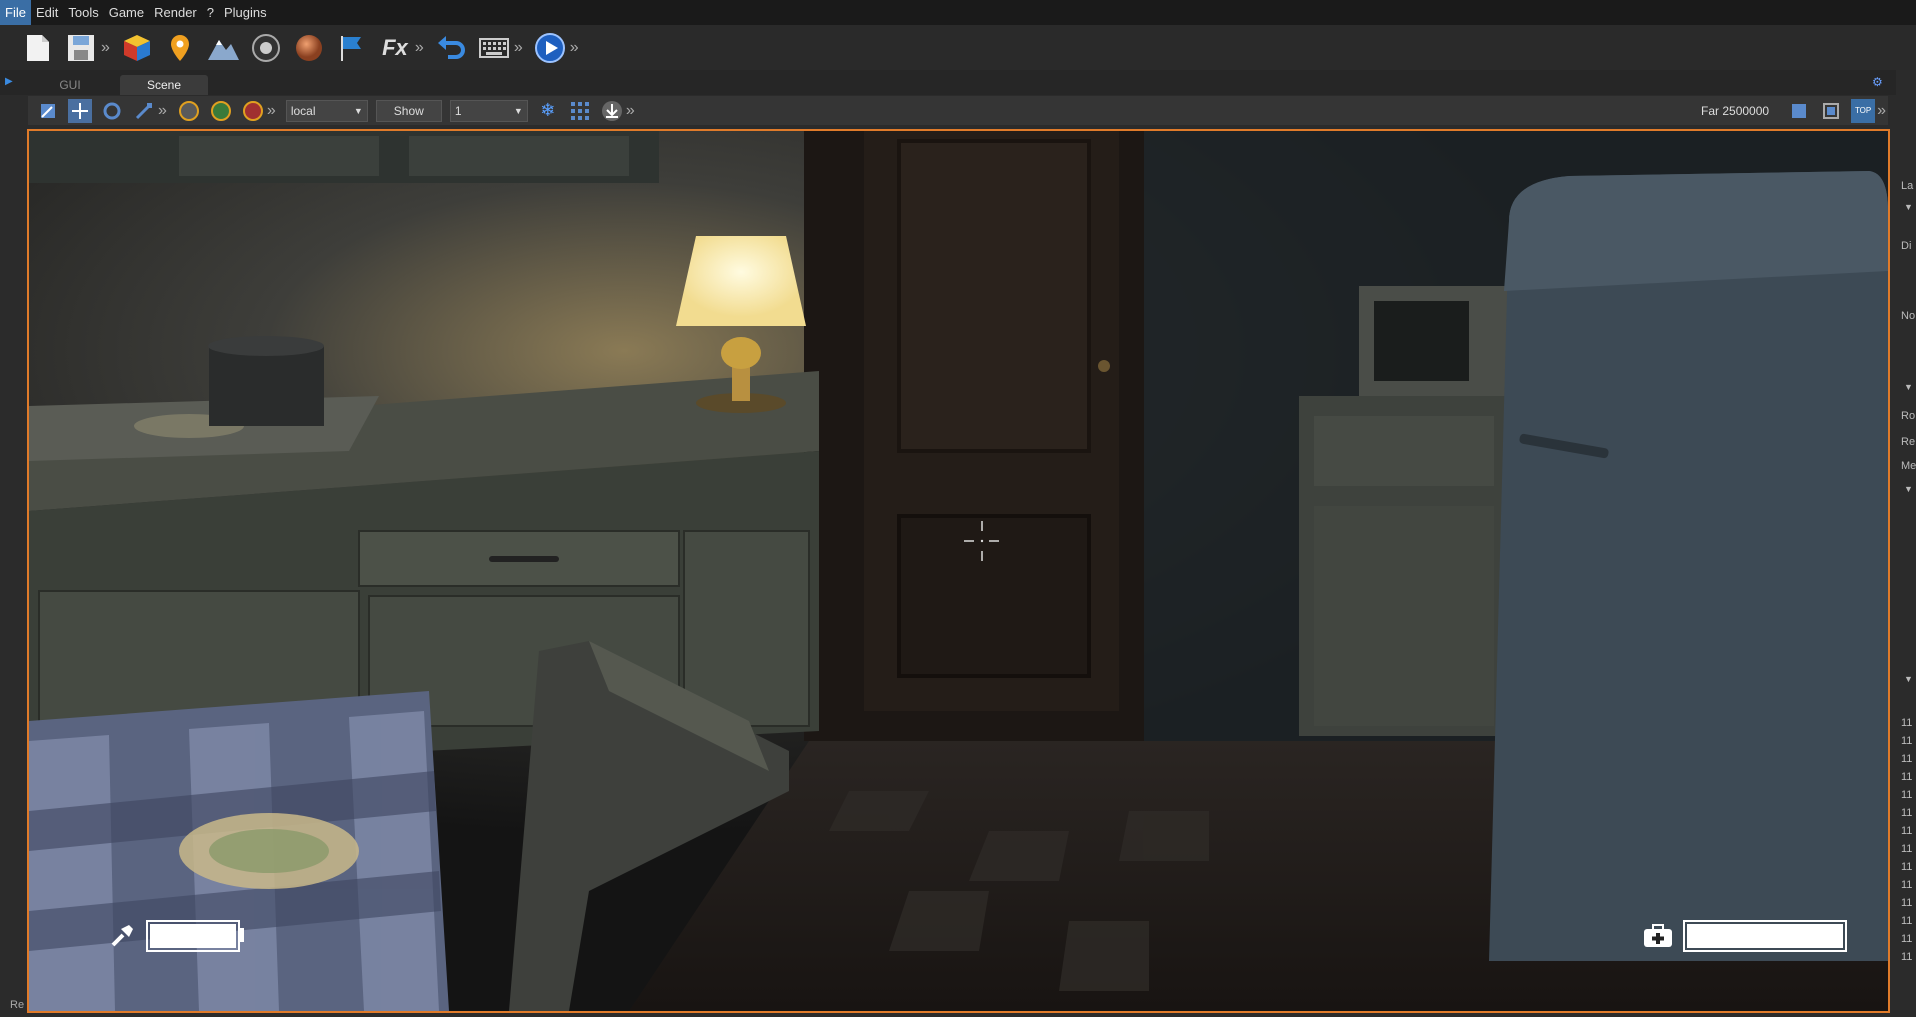  I want to click on snowflake-icon: ❄, so click(548, 111).